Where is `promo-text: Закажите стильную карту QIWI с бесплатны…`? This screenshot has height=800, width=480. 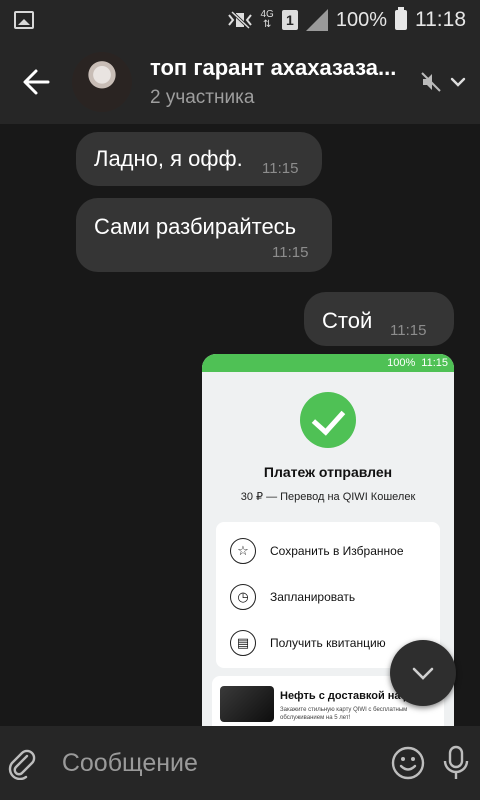 promo-text: Закажите стильную карту QIWI с бесплатны… is located at coordinates (344, 714).